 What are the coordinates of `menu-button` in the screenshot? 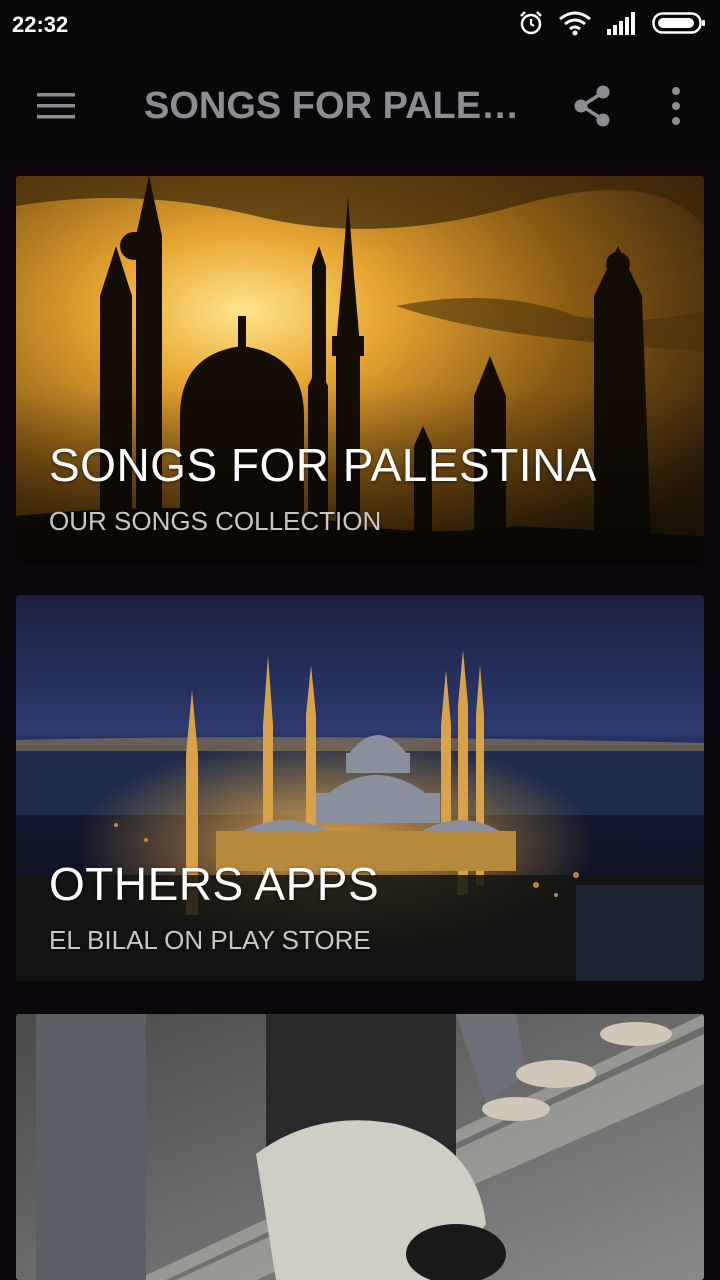 It's located at (56, 106).